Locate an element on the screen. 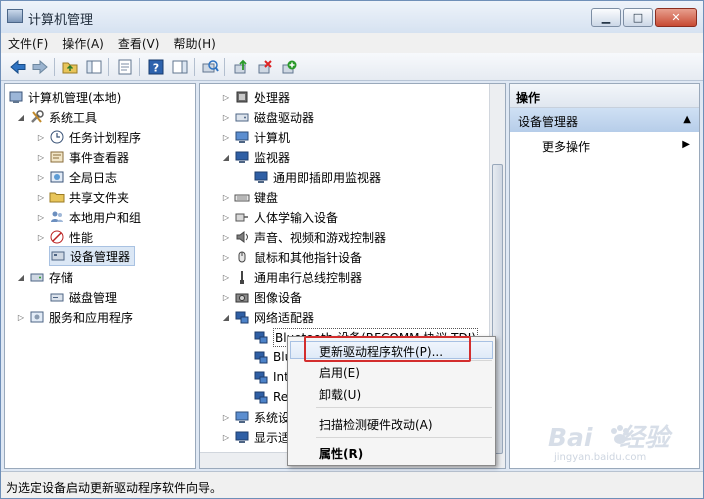 The image size is (704, 499). tree-storage: ◢ 存储 is located at coordinates (44, 277).